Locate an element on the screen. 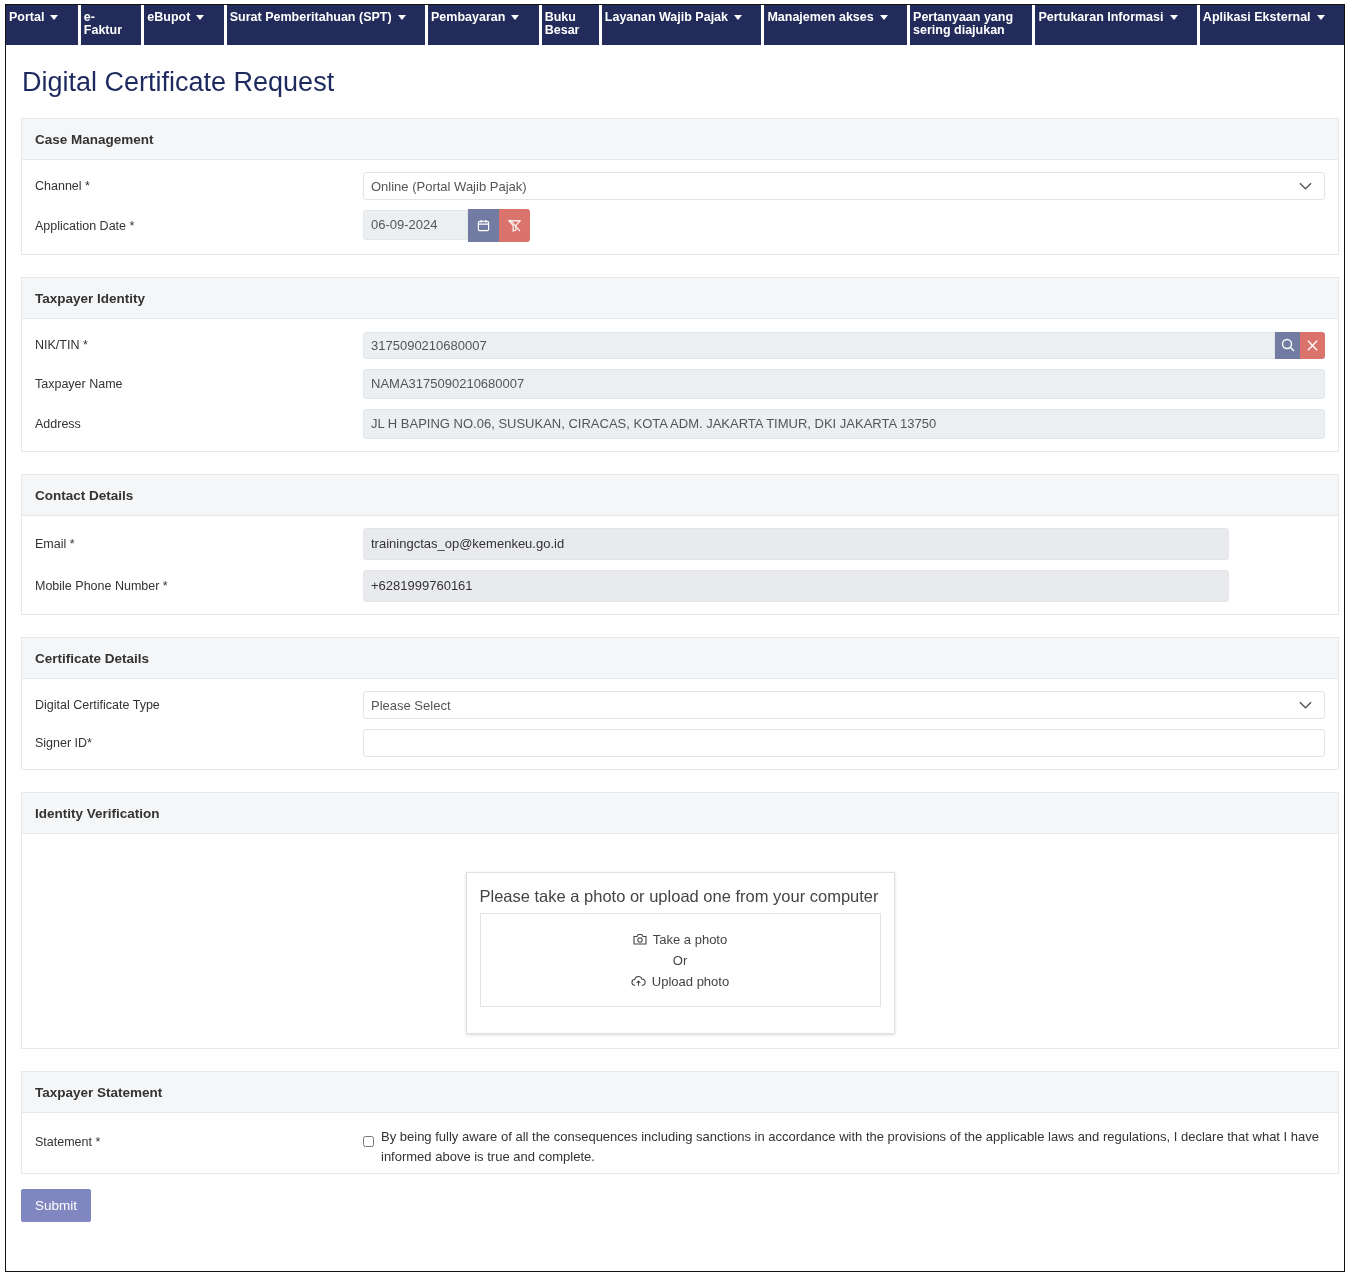 This screenshot has height=1278, width=1350. section-title: Identity Verification is located at coordinates (97, 813).